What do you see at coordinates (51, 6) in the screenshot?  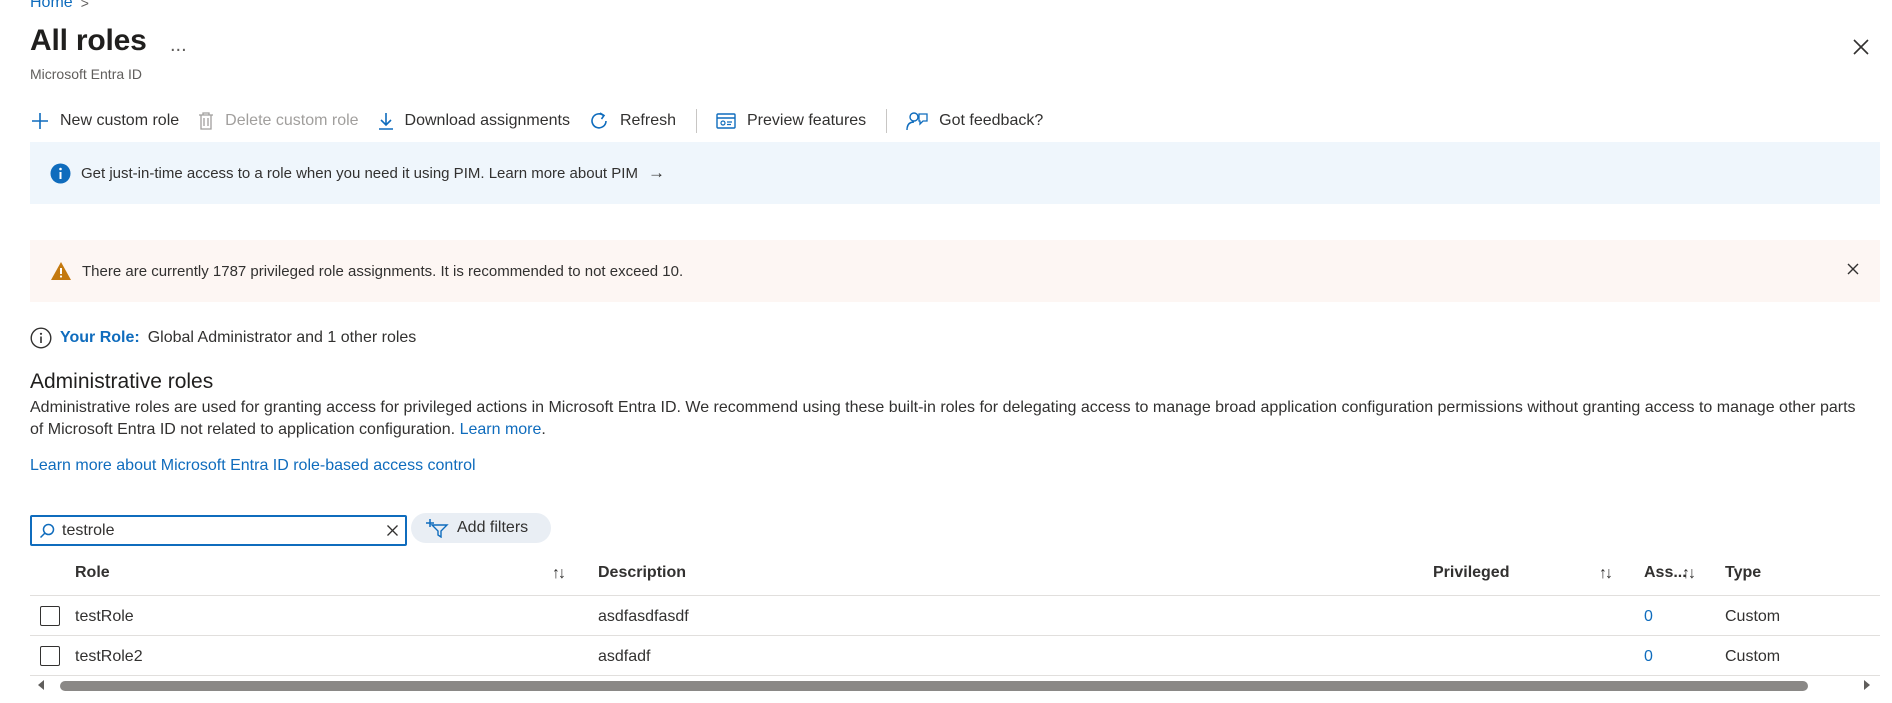 I see `breadcrumb-home-link: Home` at bounding box center [51, 6].